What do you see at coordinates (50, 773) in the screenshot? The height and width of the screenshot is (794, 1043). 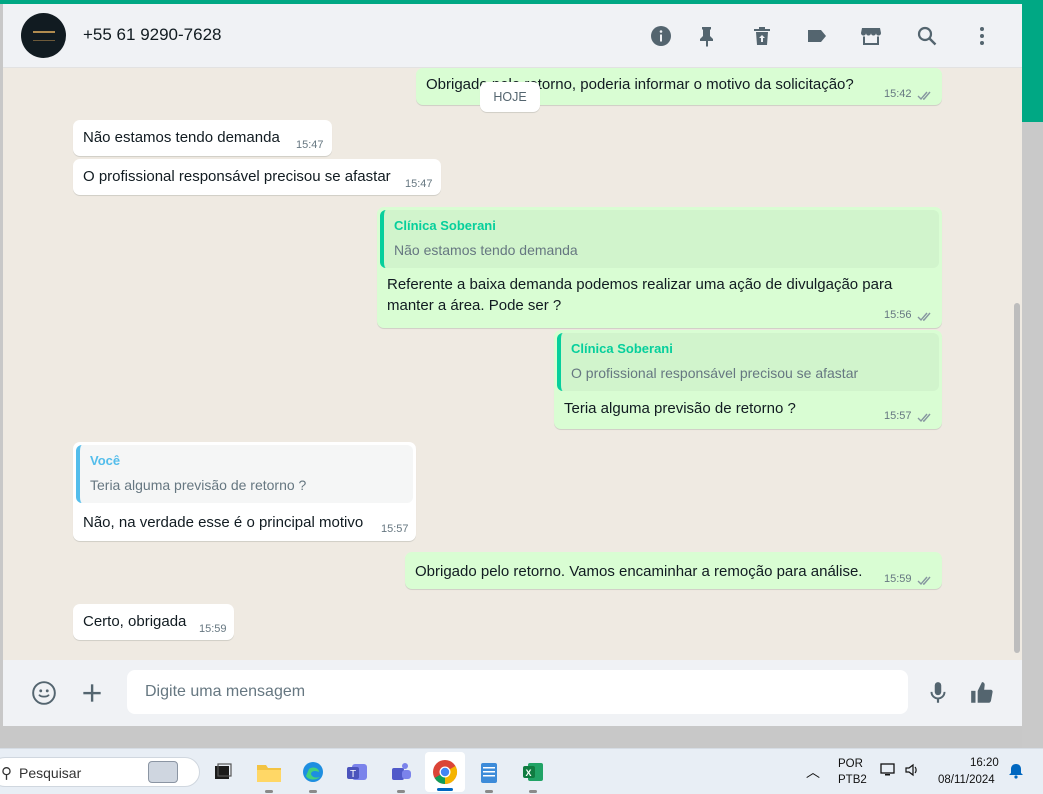 I see `search-placeholder: Pesquisar` at bounding box center [50, 773].